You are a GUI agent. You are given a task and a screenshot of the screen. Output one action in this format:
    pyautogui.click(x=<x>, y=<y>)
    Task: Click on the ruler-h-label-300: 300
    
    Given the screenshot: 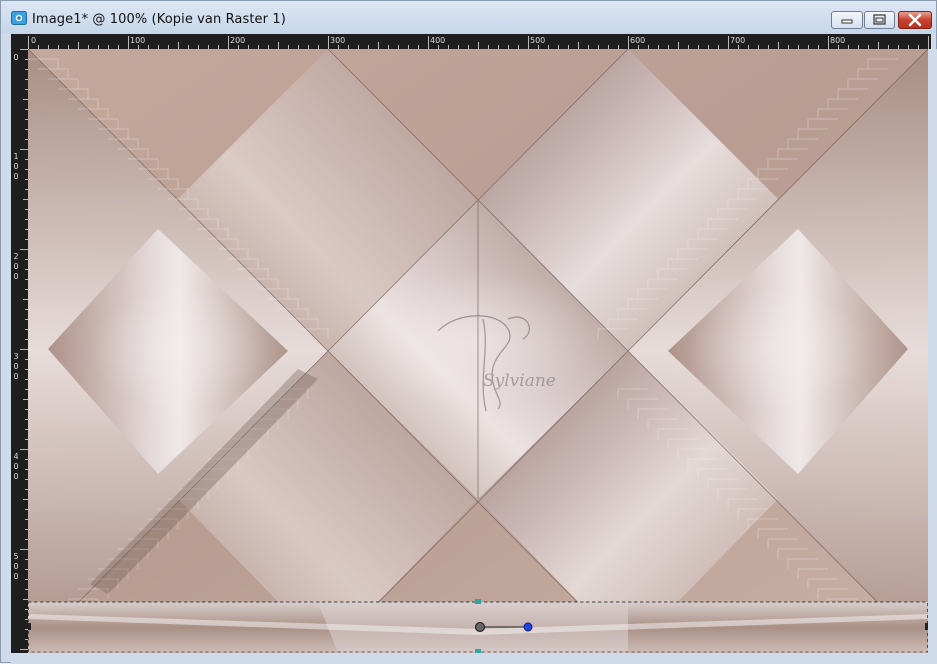 What is the action you would take?
    pyautogui.click(x=337, y=40)
    